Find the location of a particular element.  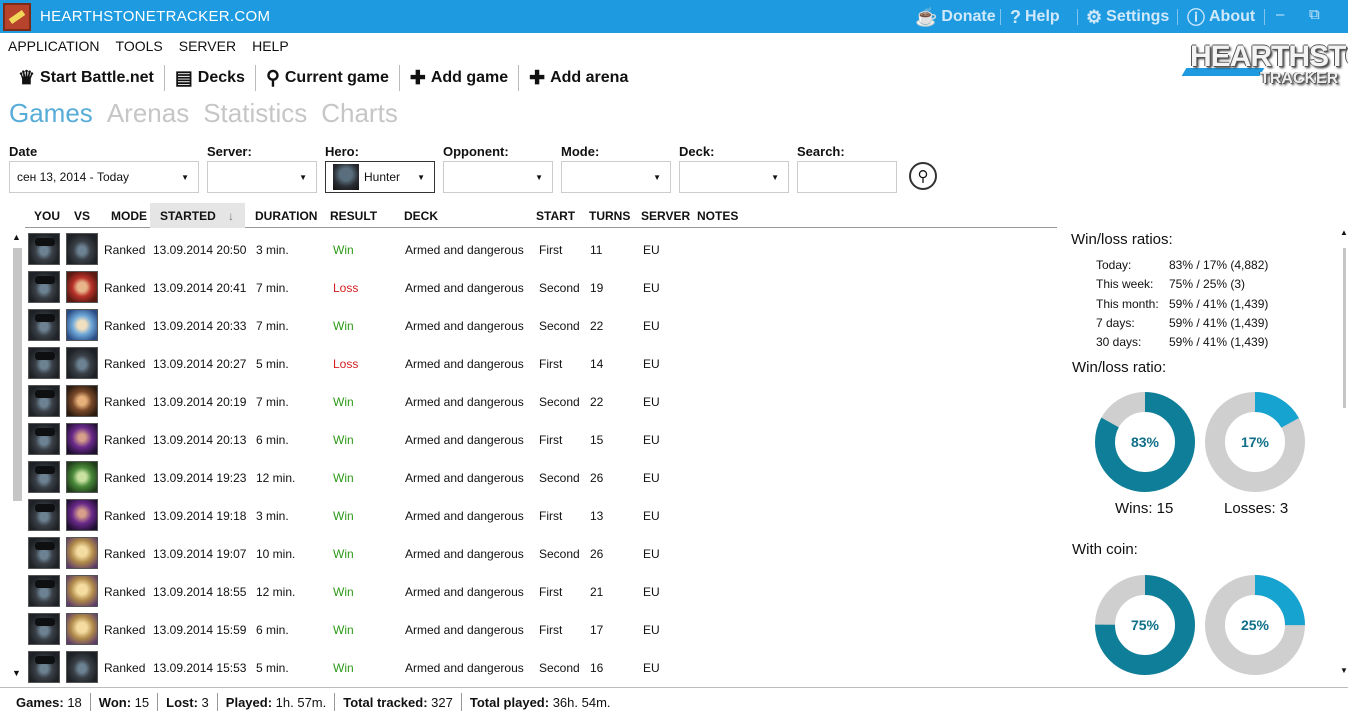

date-range-select: сен 13, 2014 - Today ▼ is located at coordinates (104, 177).